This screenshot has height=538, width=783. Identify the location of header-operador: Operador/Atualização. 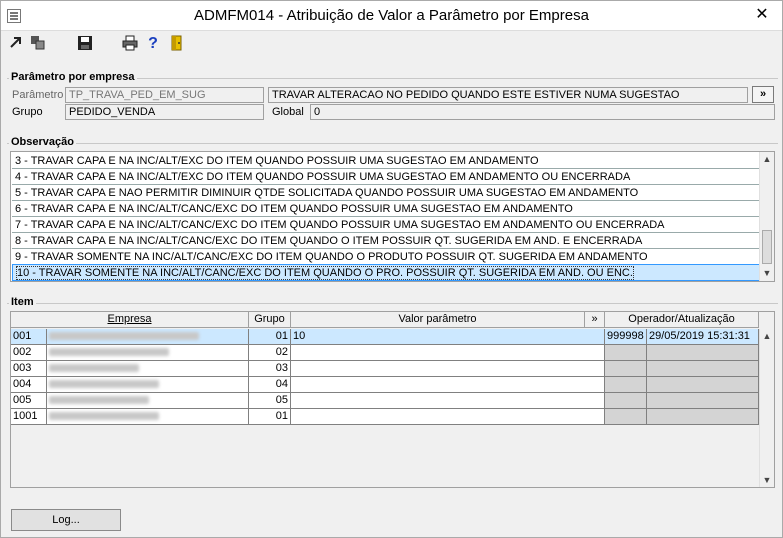
(682, 320).